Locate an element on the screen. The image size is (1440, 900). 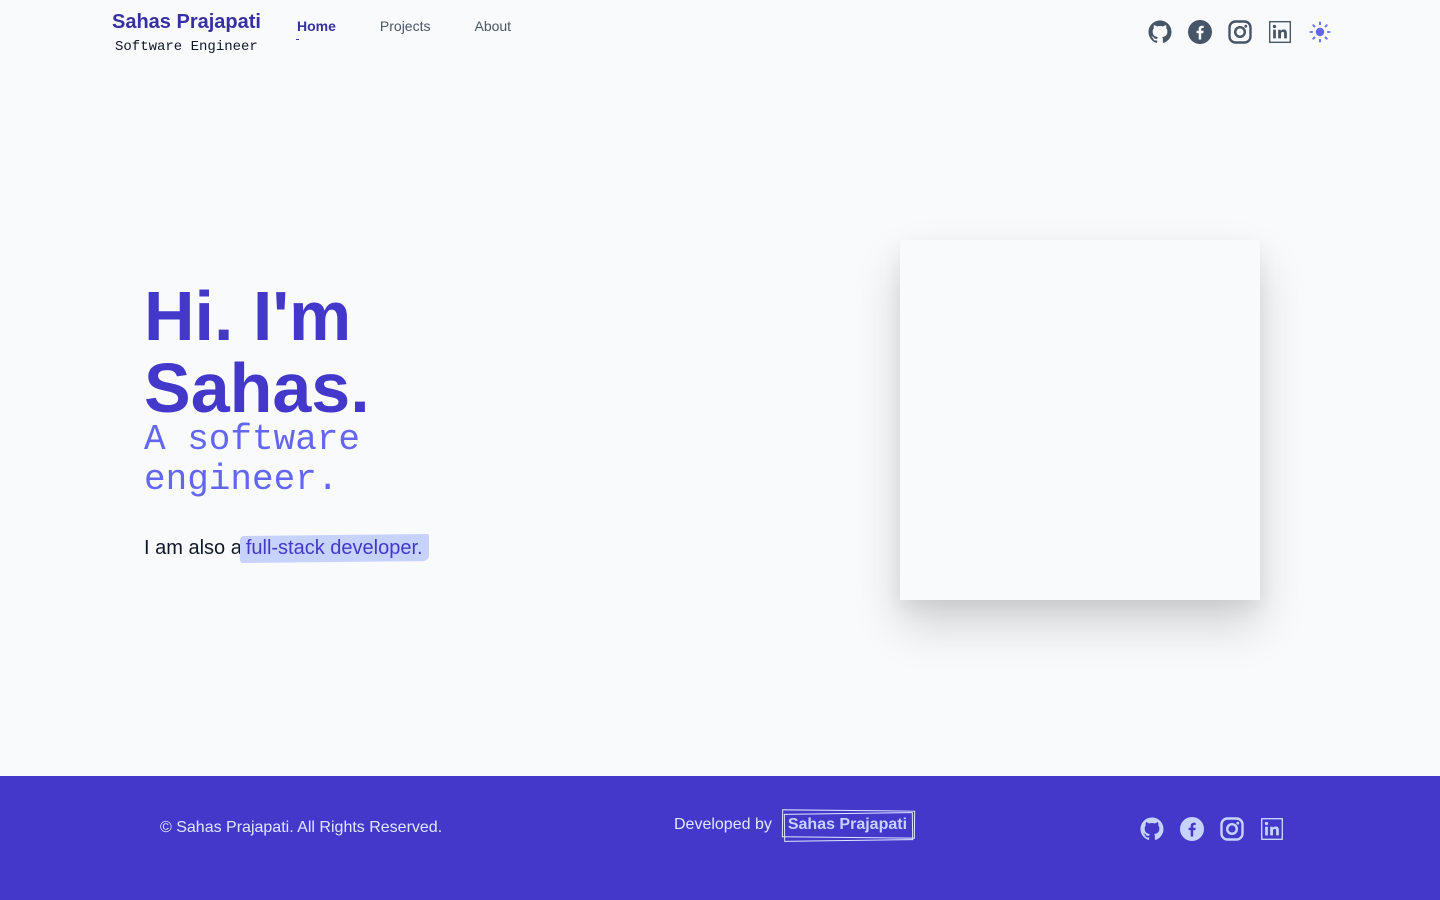
nav-home: Home is located at coordinates (316, 29).